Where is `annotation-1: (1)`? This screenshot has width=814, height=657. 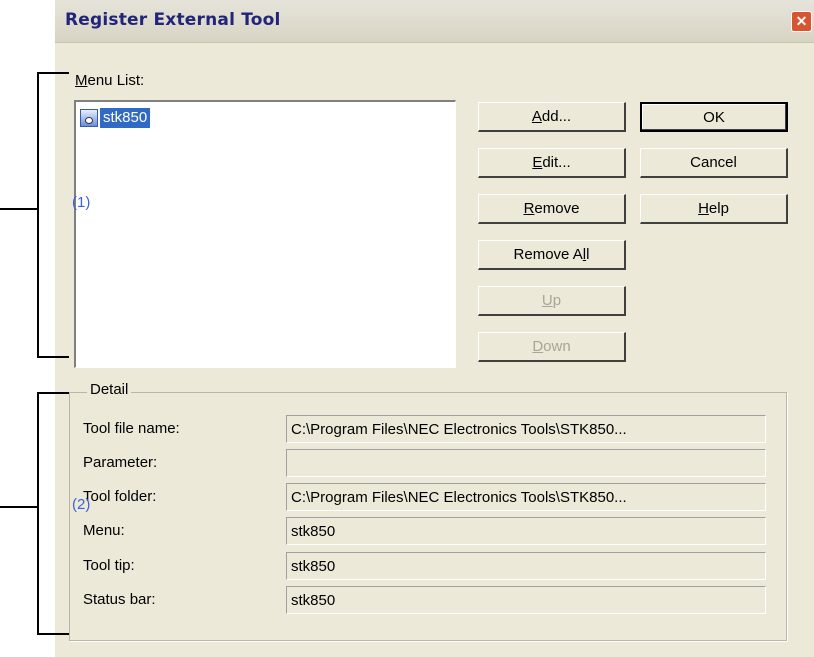
annotation-1: (1) is located at coordinates (81, 202).